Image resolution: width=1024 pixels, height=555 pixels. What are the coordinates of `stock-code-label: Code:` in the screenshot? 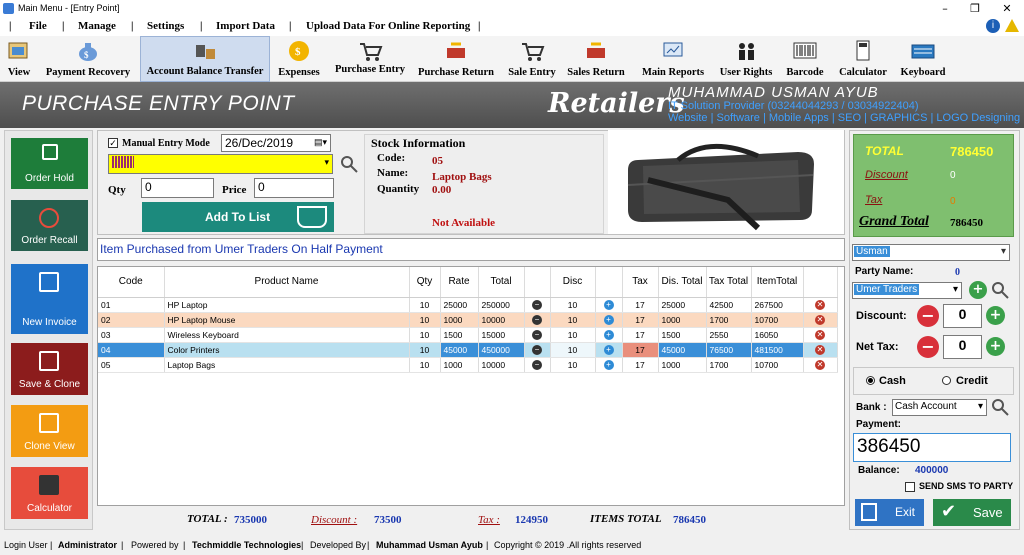 It's located at (391, 158).